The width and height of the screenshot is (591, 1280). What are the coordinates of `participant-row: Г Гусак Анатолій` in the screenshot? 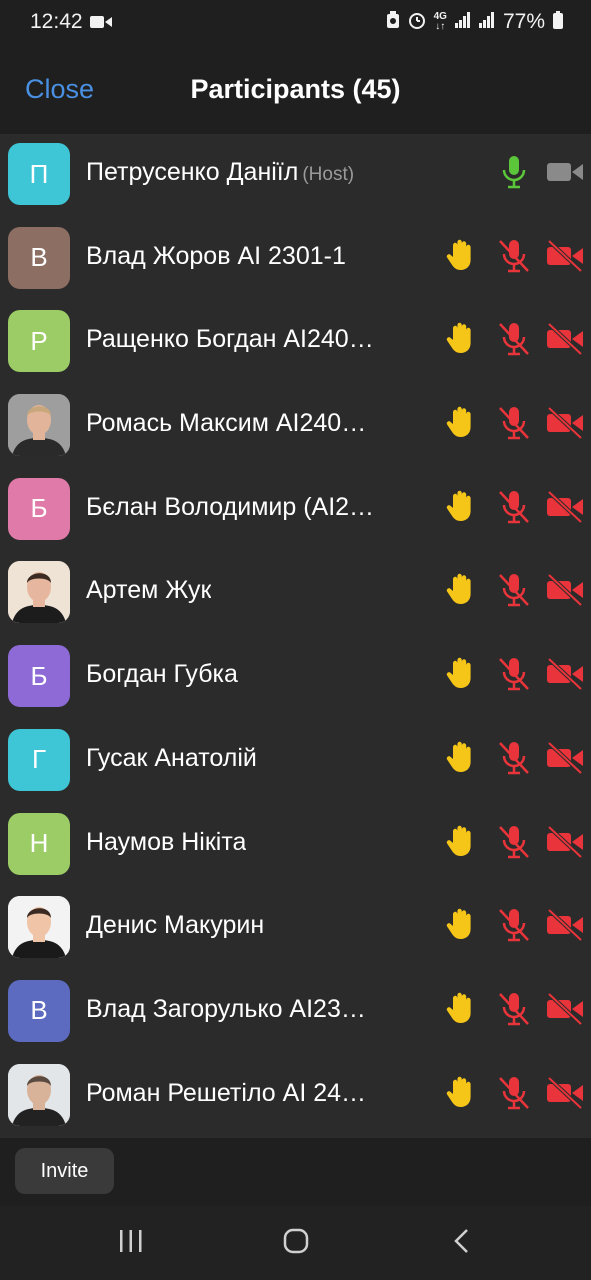 It's located at (295, 762).